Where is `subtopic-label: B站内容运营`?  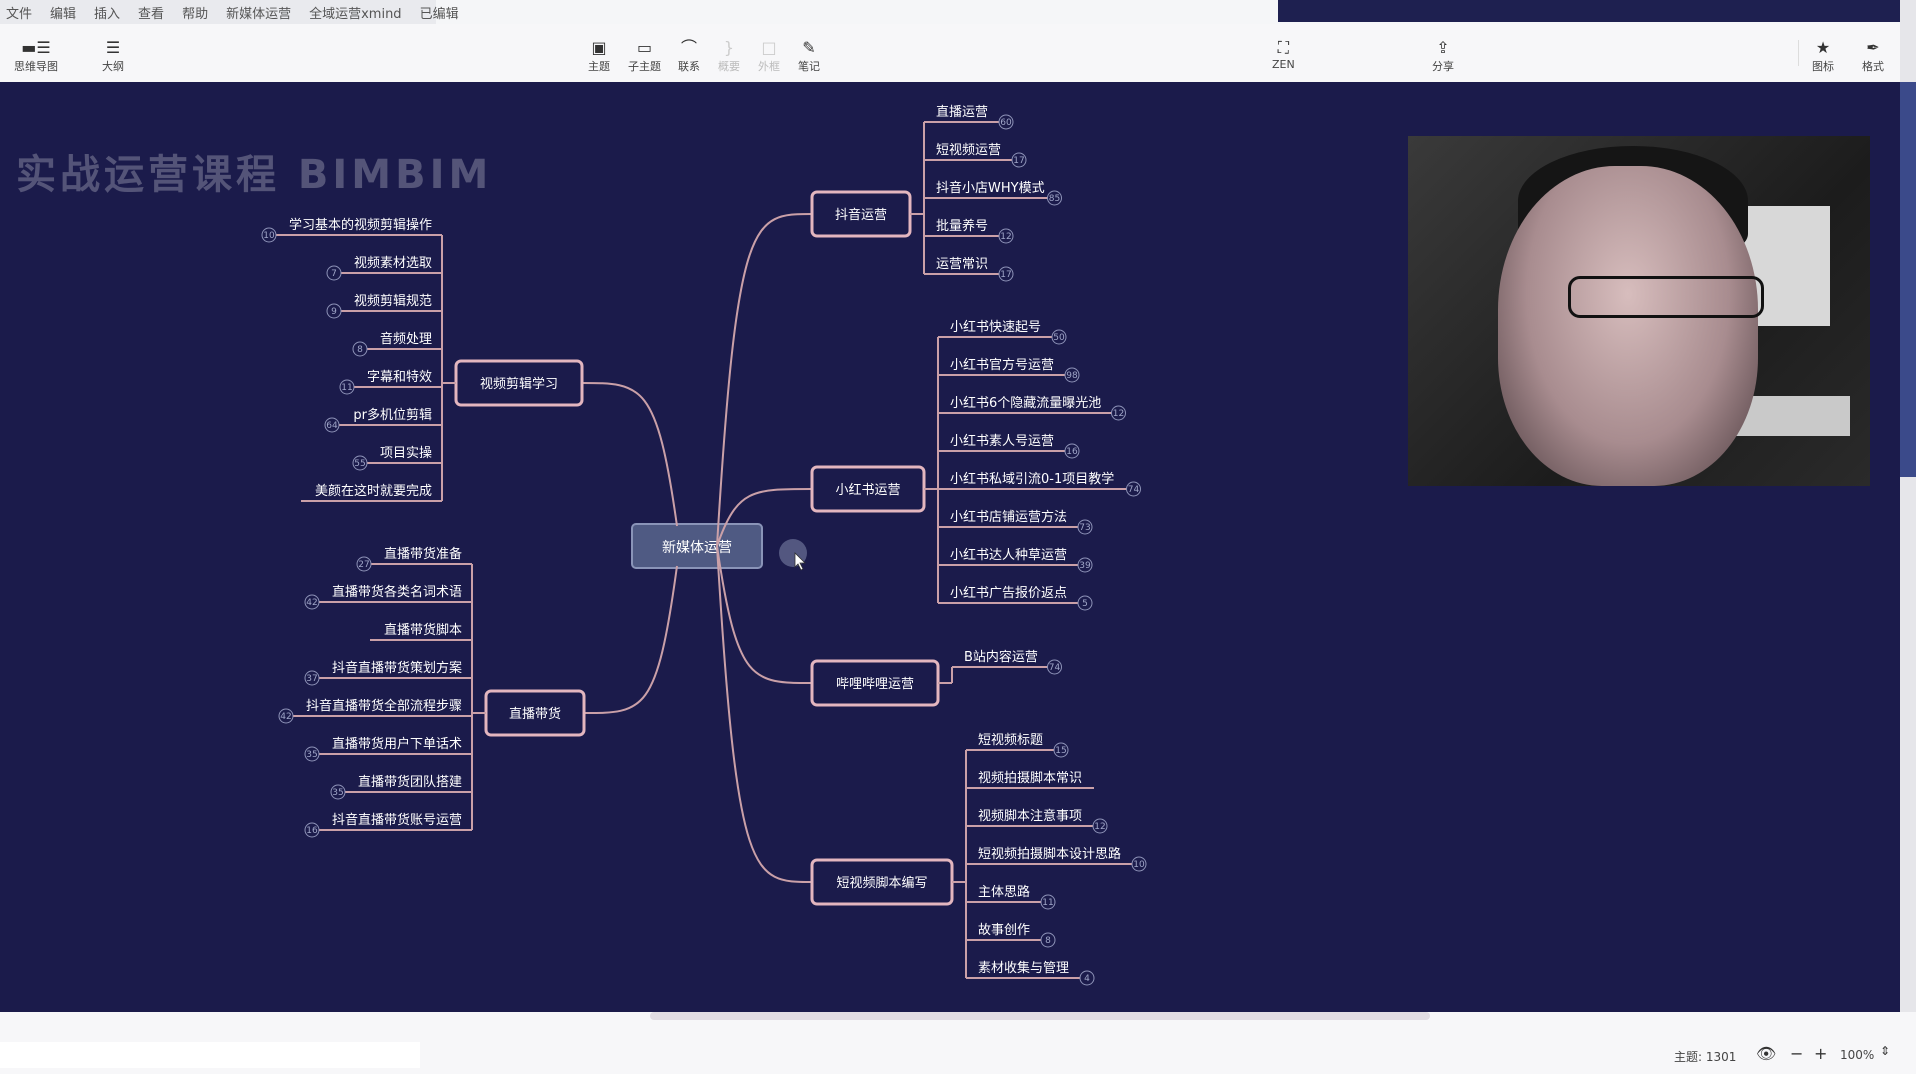 subtopic-label: B站内容运营 is located at coordinates (1001, 657).